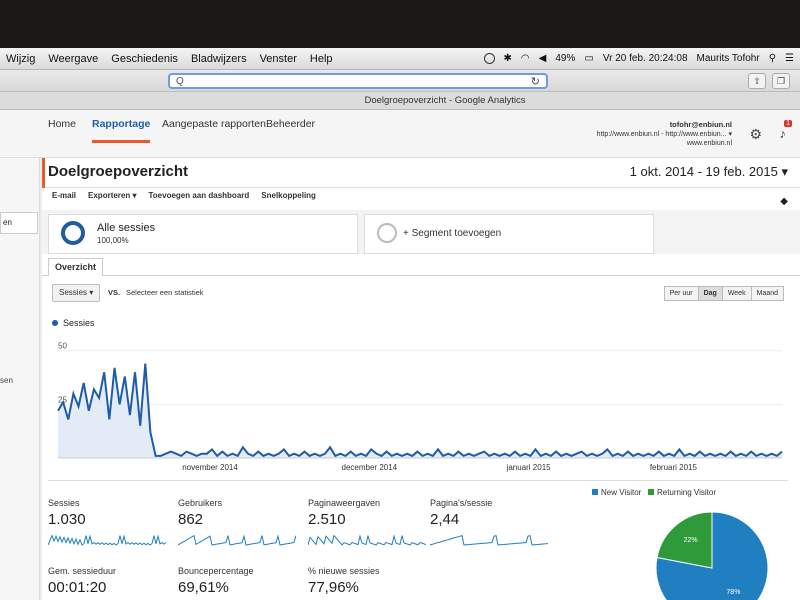 This screenshot has width=800, height=600. What do you see at coordinates (214, 124) in the screenshot?
I see `nav-custom-reports: Aangepaste rapporten` at bounding box center [214, 124].